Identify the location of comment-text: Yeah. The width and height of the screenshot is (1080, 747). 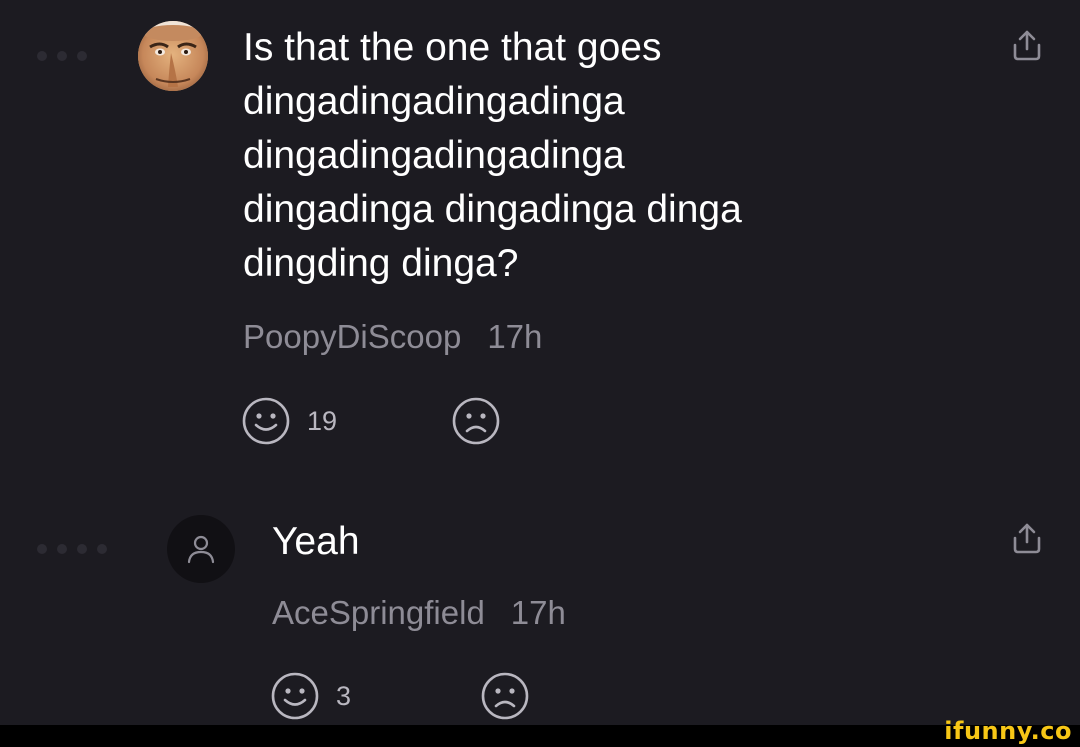
(316, 541).